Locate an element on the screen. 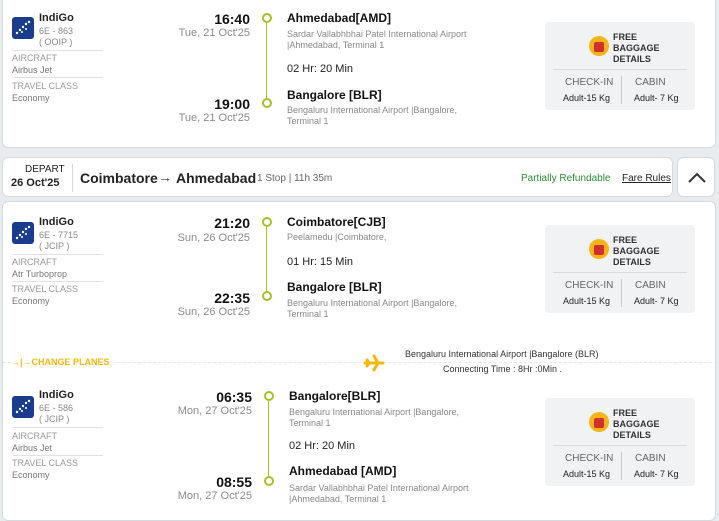  change-planes-label: →|→CHANGE PLANES is located at coordinates (62, 362).